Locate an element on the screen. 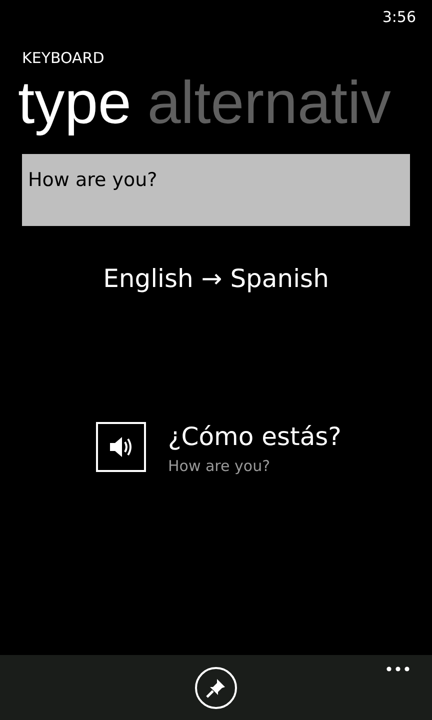 This screenshot has width=432, height=720. speaker-icon is located at coordinates (121, 447).